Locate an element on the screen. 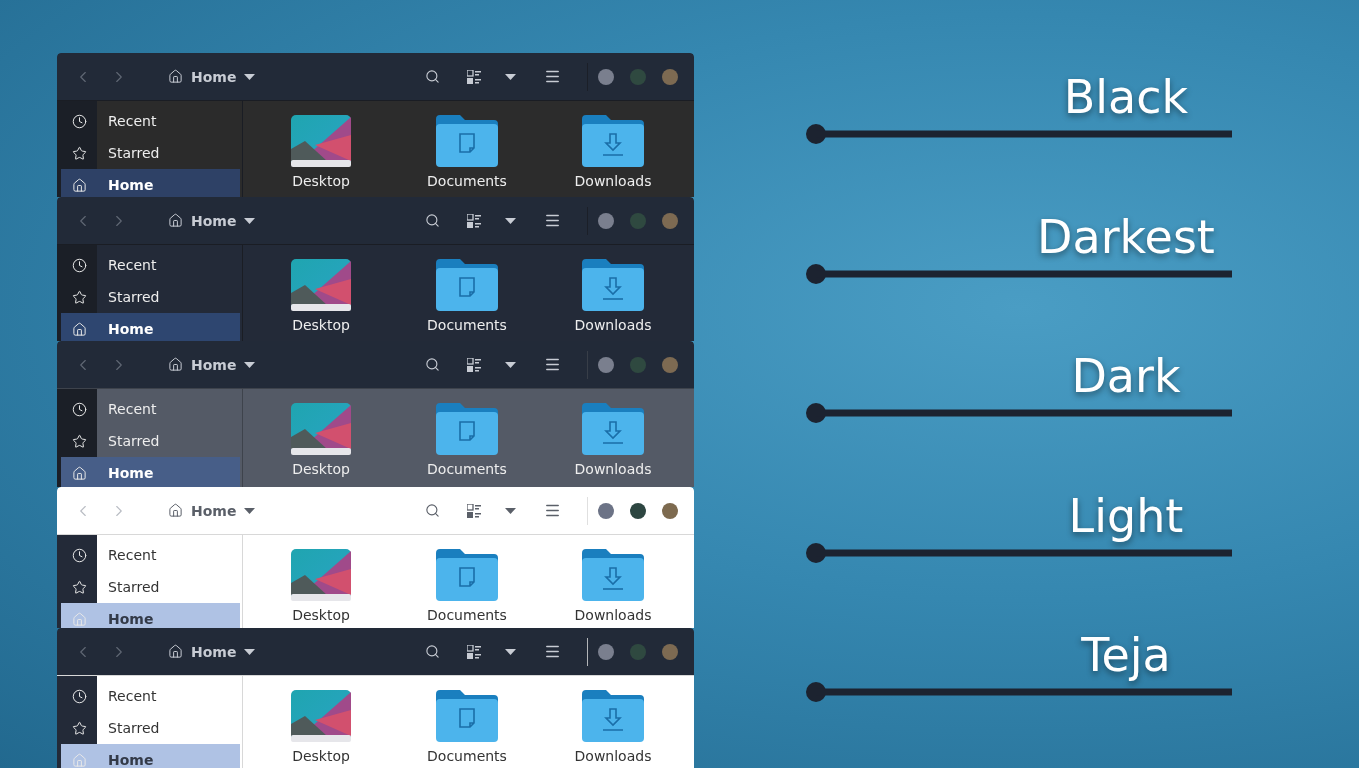  variant-label: Darkest is located at coordinates (1126, 236).